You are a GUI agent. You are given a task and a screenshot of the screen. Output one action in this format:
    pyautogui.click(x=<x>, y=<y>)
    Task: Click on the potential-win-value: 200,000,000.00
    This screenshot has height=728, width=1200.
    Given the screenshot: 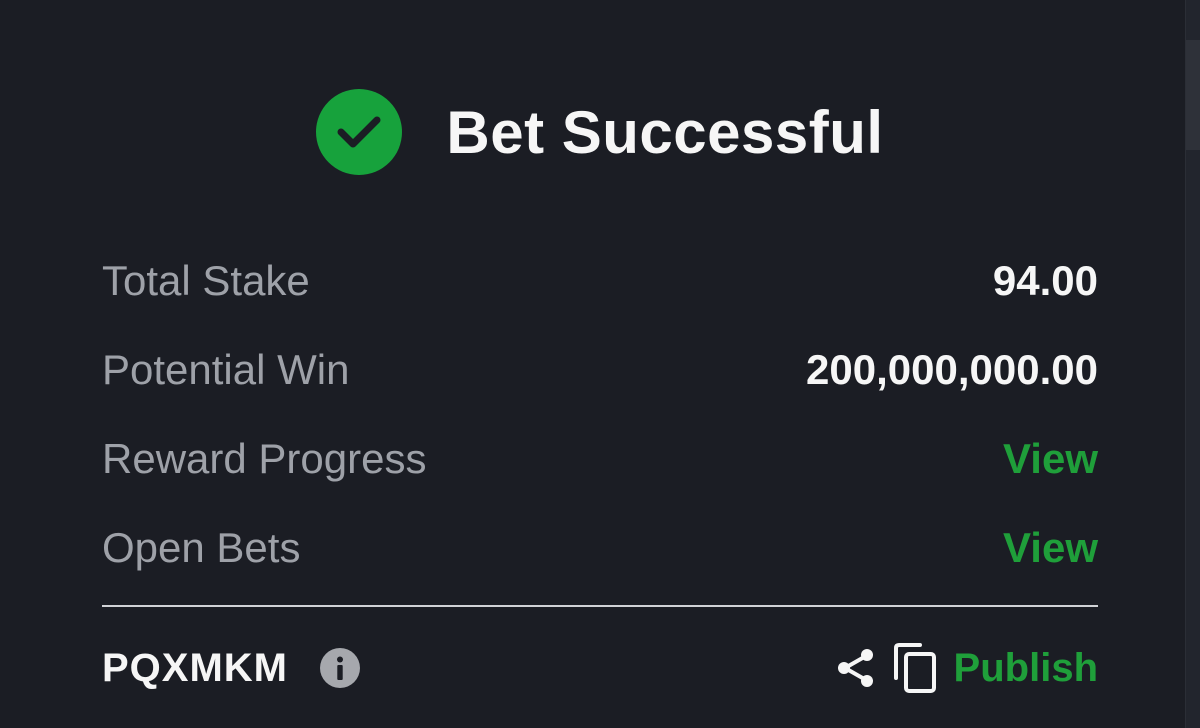 What is the action you would take?
    pyautogui.click(x=952, y=369)
    